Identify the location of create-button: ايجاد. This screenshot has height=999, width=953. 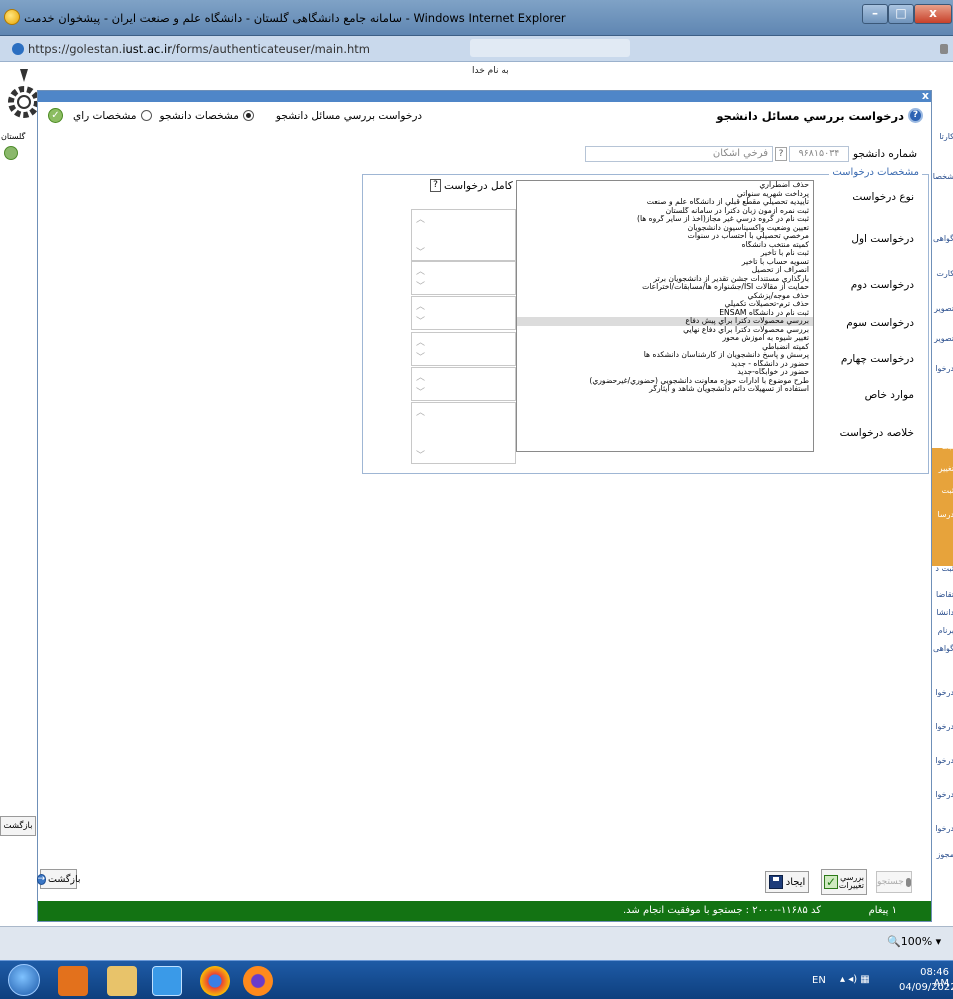
(787, 882).